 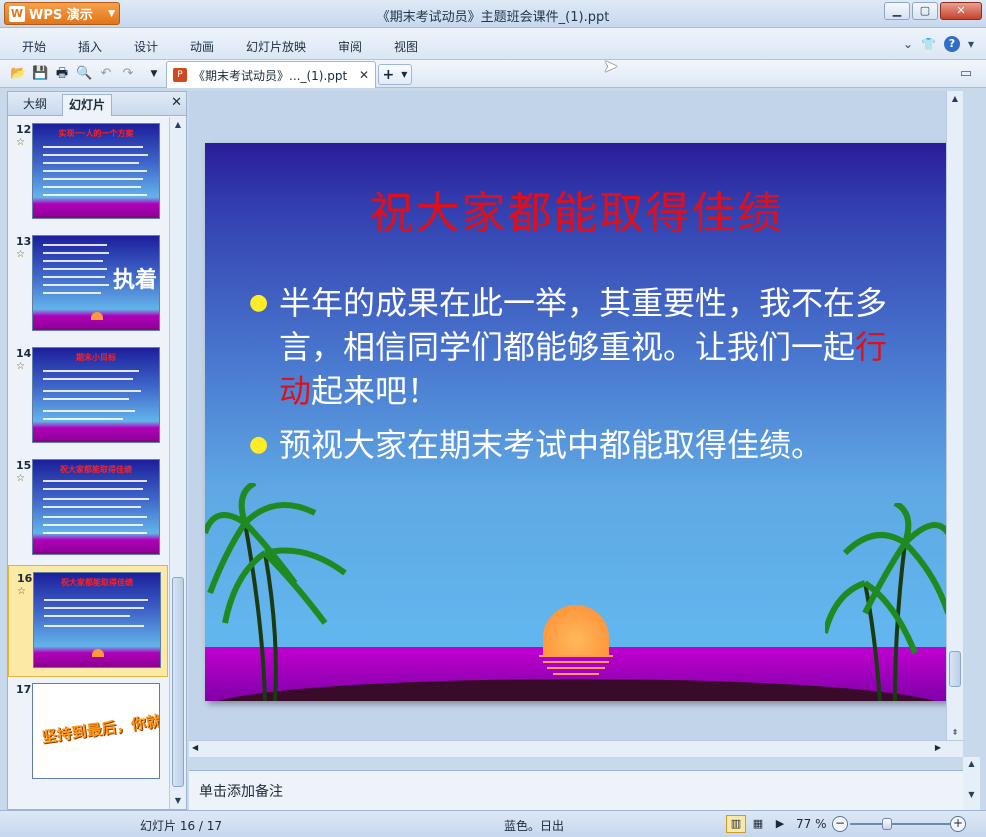 What do you see at coordinates (493, 823) in the screenshot?
I see `status-bar: 幻灯片 16 / 17 蓝色。日出 ▥ ▦ ▶ 77 % − +` at bounding box center [493, 823].